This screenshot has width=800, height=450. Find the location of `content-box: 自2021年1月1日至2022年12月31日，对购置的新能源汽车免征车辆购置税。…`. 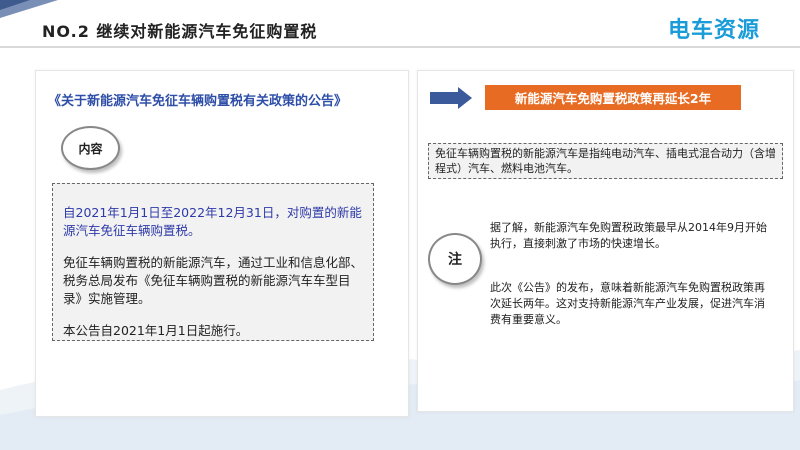

content-box: 自2021年1月1日至2022年12月31日，对购置的新能源汽车免征车辆购置税。… is located at coordinates (213, 262).